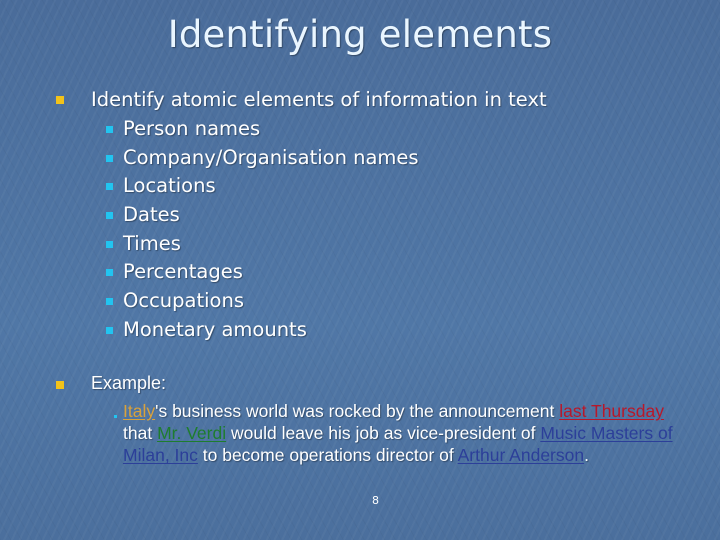  I want to click on sub-item-text: Person names, so click(192, 128).